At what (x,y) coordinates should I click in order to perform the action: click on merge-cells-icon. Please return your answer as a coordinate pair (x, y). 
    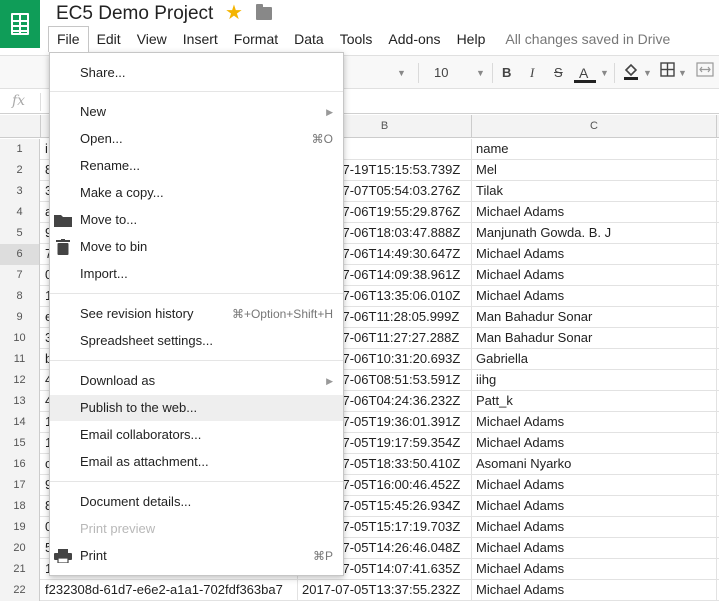
    Looking at the image, I should click on (705, 73).